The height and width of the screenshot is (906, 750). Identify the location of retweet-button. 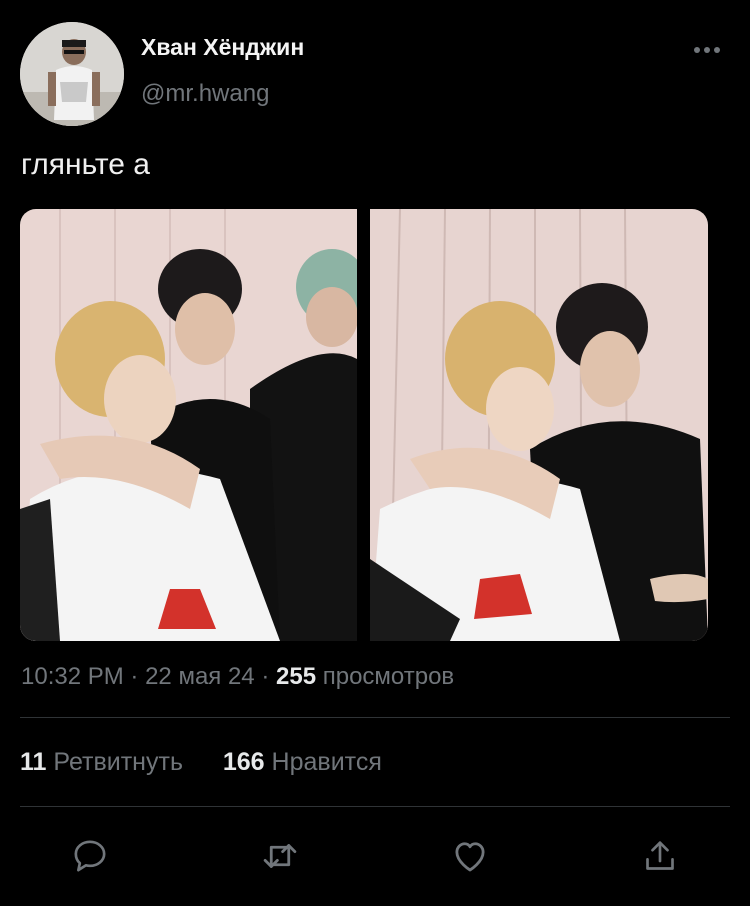
(280, 856).